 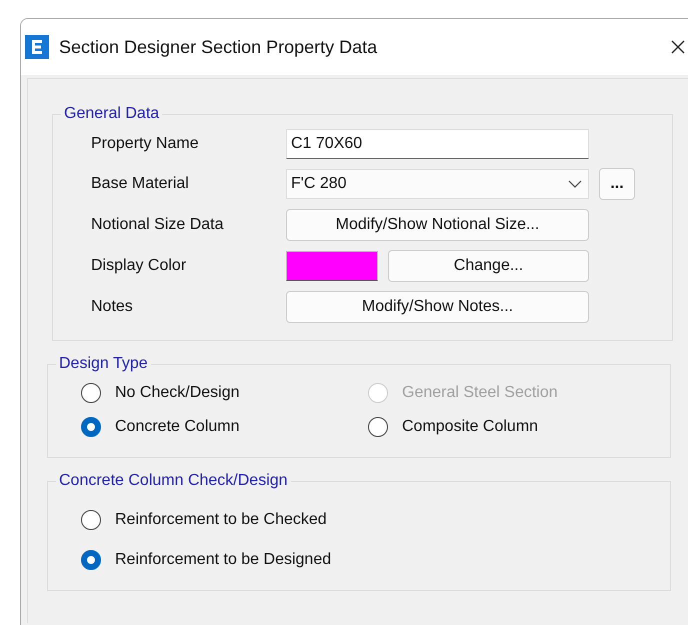 I want to click on field-label: Notes, so click(x=112, y=307).